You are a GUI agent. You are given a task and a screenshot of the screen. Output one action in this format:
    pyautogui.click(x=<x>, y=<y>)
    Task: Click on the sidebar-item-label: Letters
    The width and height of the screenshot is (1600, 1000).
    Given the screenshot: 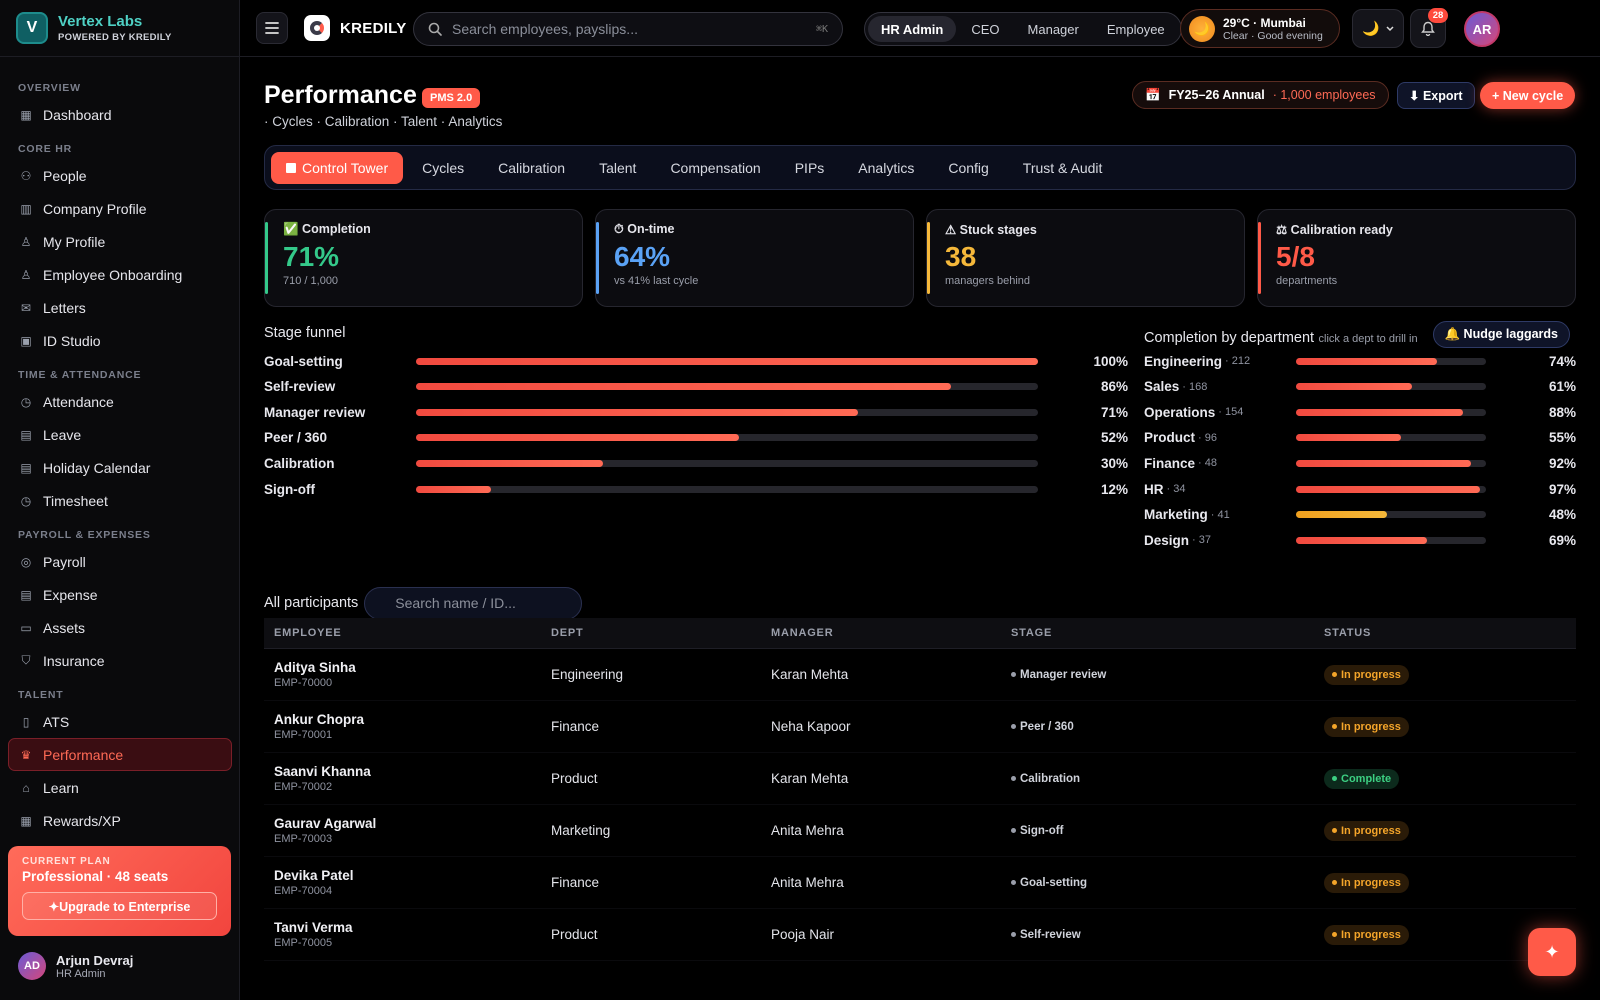 What is the action you would take?
    pyautogui.click(x=64, y=307)
    